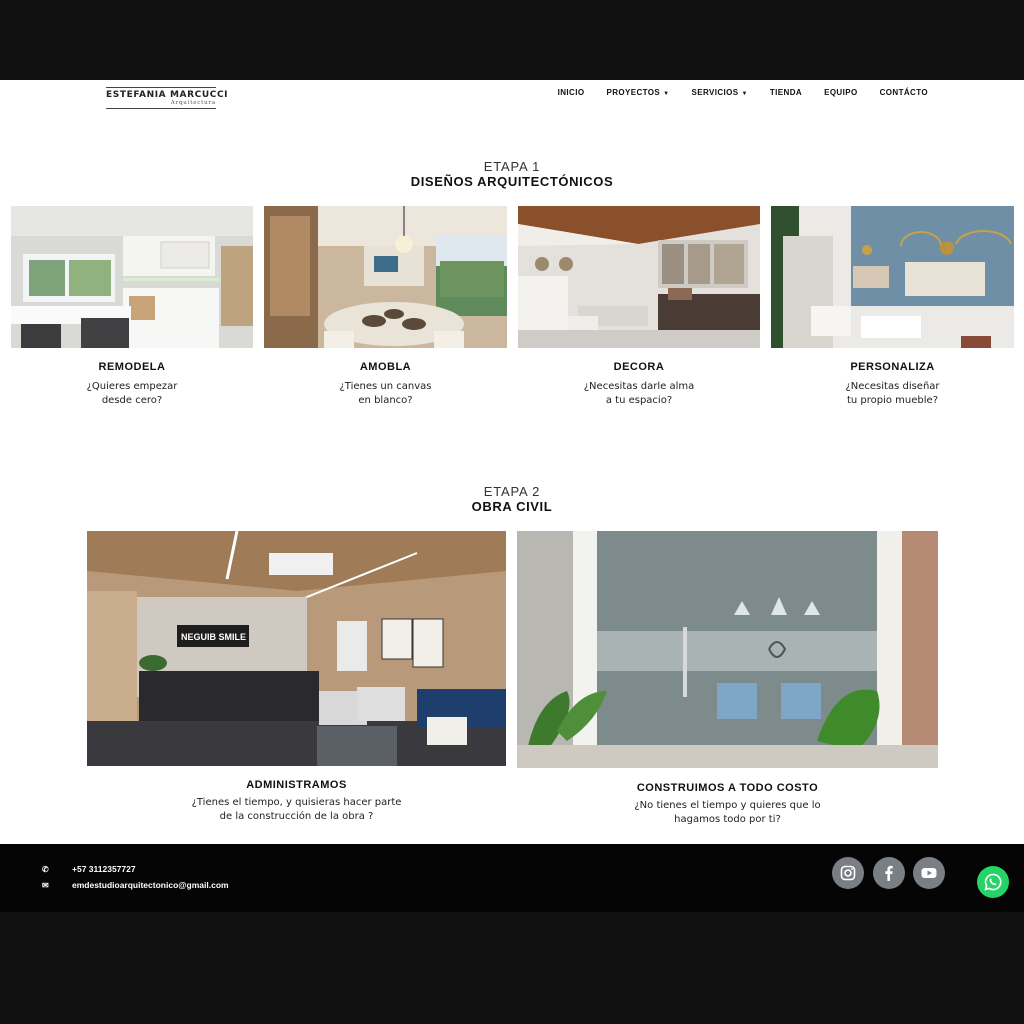 This screenshot has height=1024, width=1024. I want to click on sign-text: NEGUIB SMILE, so click(213, 637).